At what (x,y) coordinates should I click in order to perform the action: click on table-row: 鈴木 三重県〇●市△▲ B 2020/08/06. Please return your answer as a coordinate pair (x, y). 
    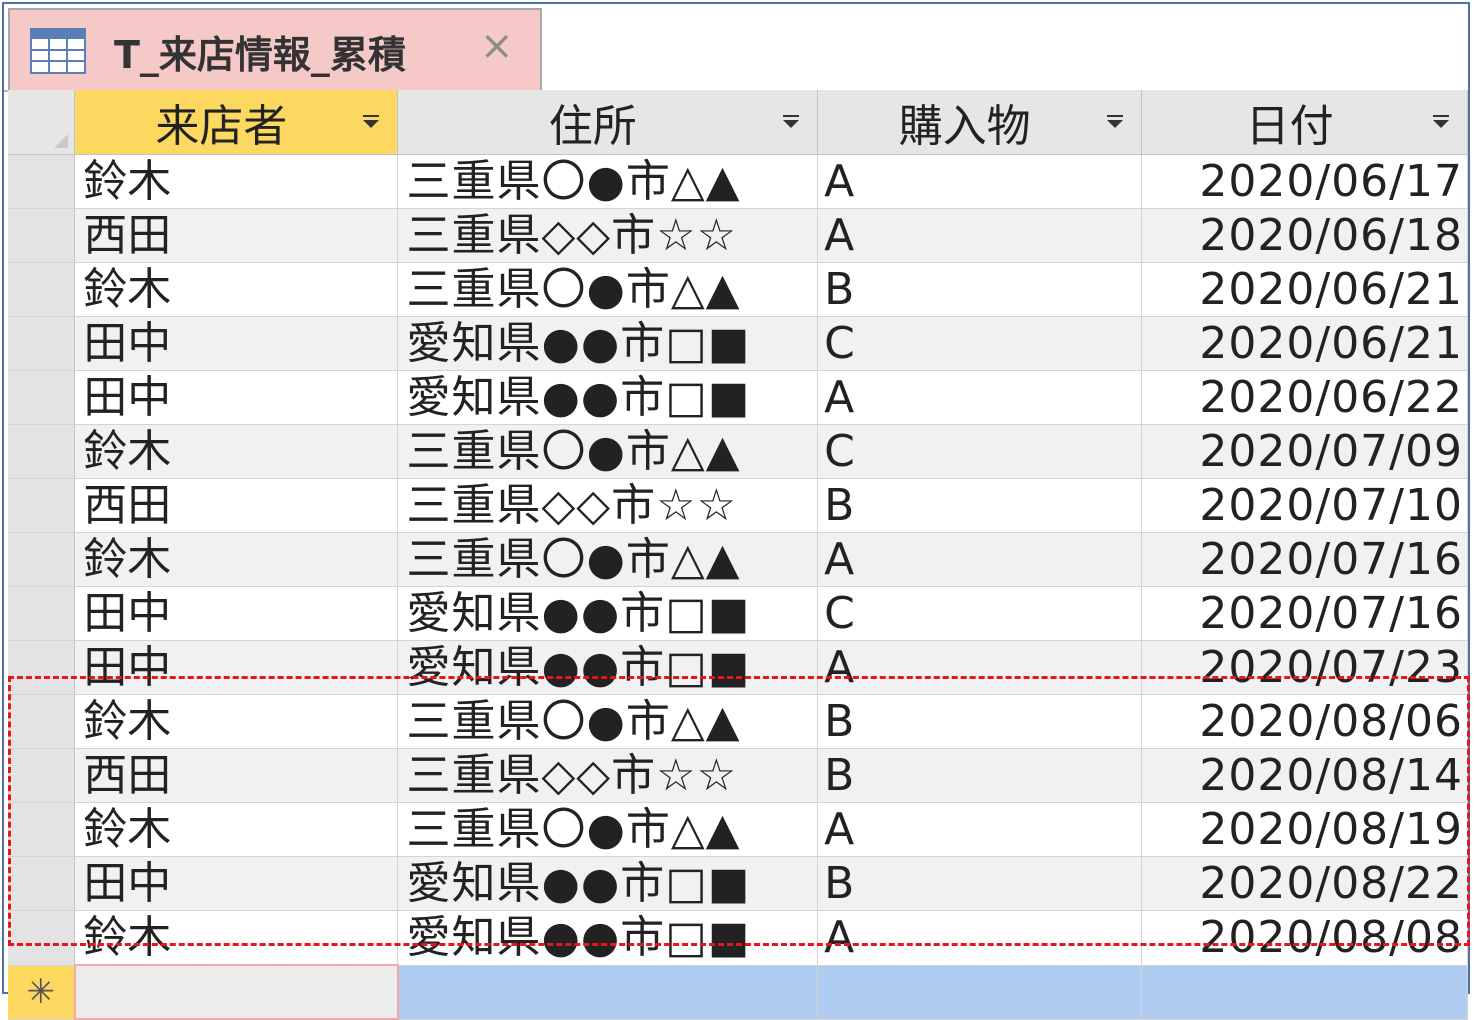
    Looking at the image, I should click on (738, 721).